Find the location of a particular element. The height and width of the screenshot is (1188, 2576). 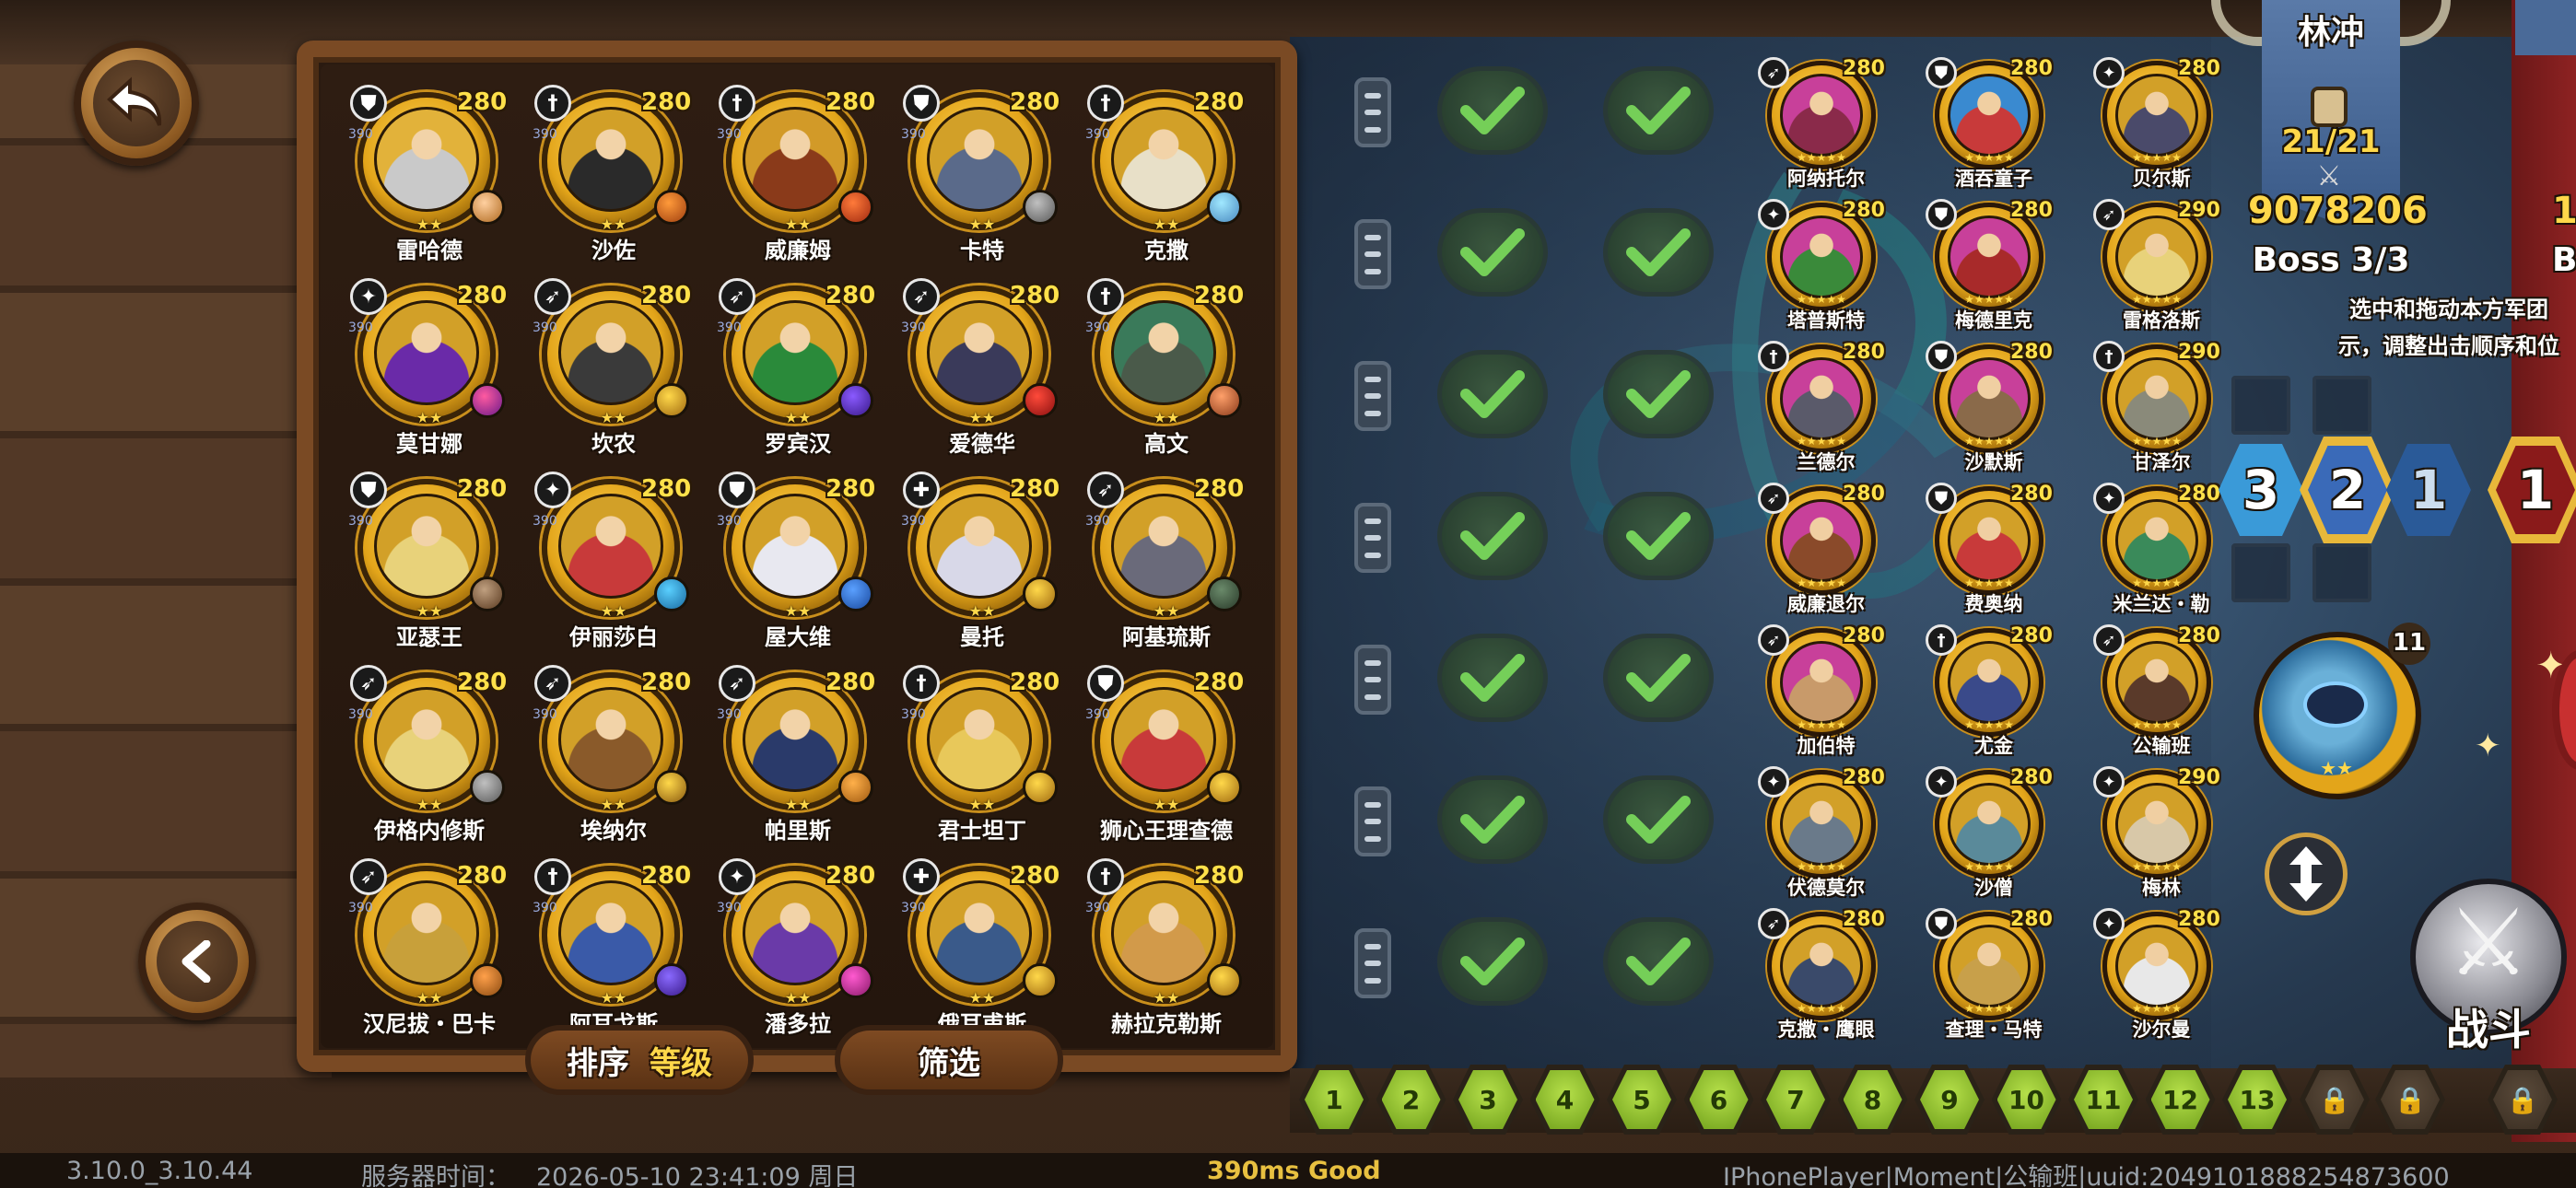

fight-button: ⚔ 战斗 is located at coordinates (2488, 961).